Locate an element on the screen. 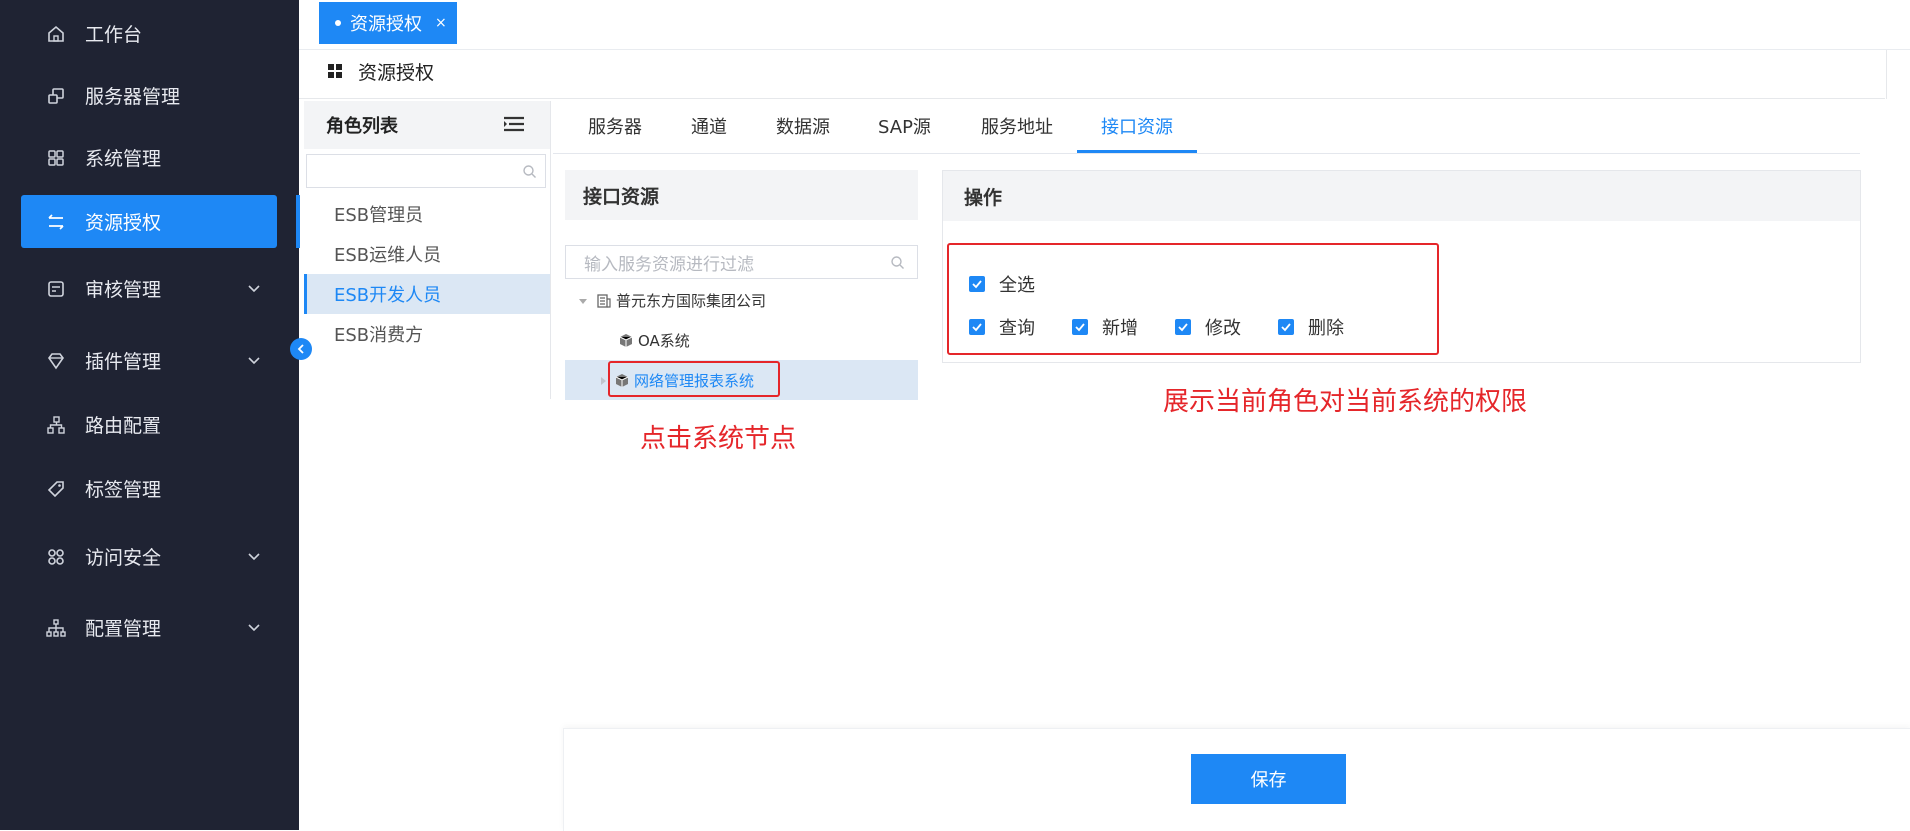 This screenshot has width=1910, height=831. sidebar-item-label: 工作台 is located at coordinates (114, 35).